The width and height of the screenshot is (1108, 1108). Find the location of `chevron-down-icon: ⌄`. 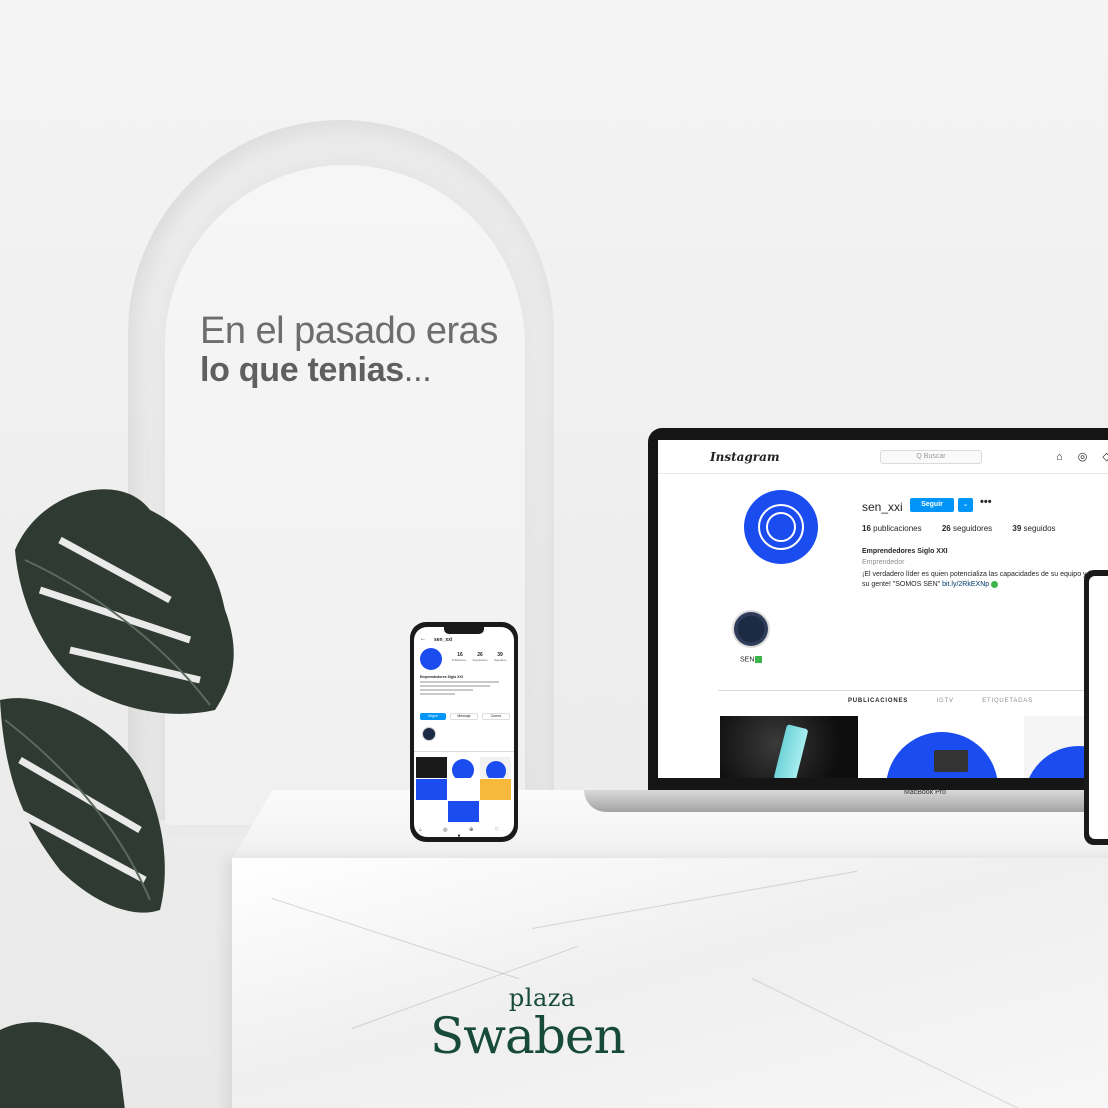

chevron-down-icon: ⌄ is located at coordinates (965, 505).